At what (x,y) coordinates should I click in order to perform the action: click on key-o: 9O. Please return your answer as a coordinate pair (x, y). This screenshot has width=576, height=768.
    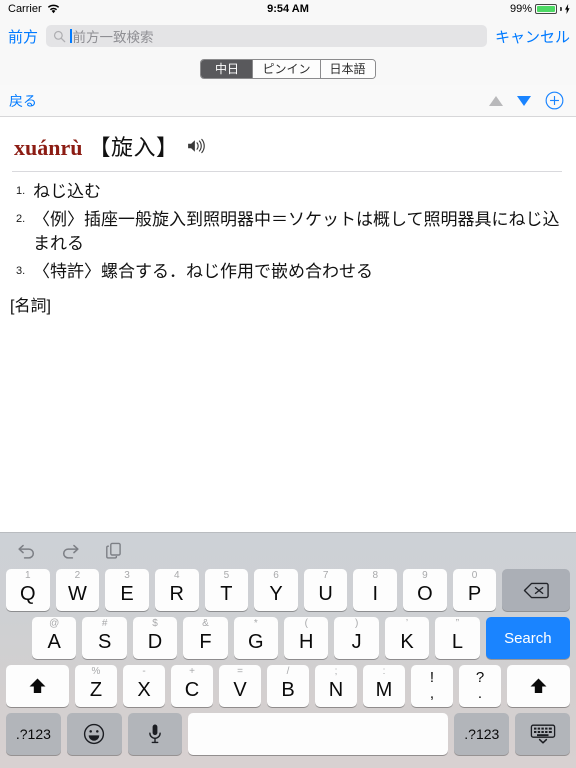
    Looking at the image, I should click on (425, 590).